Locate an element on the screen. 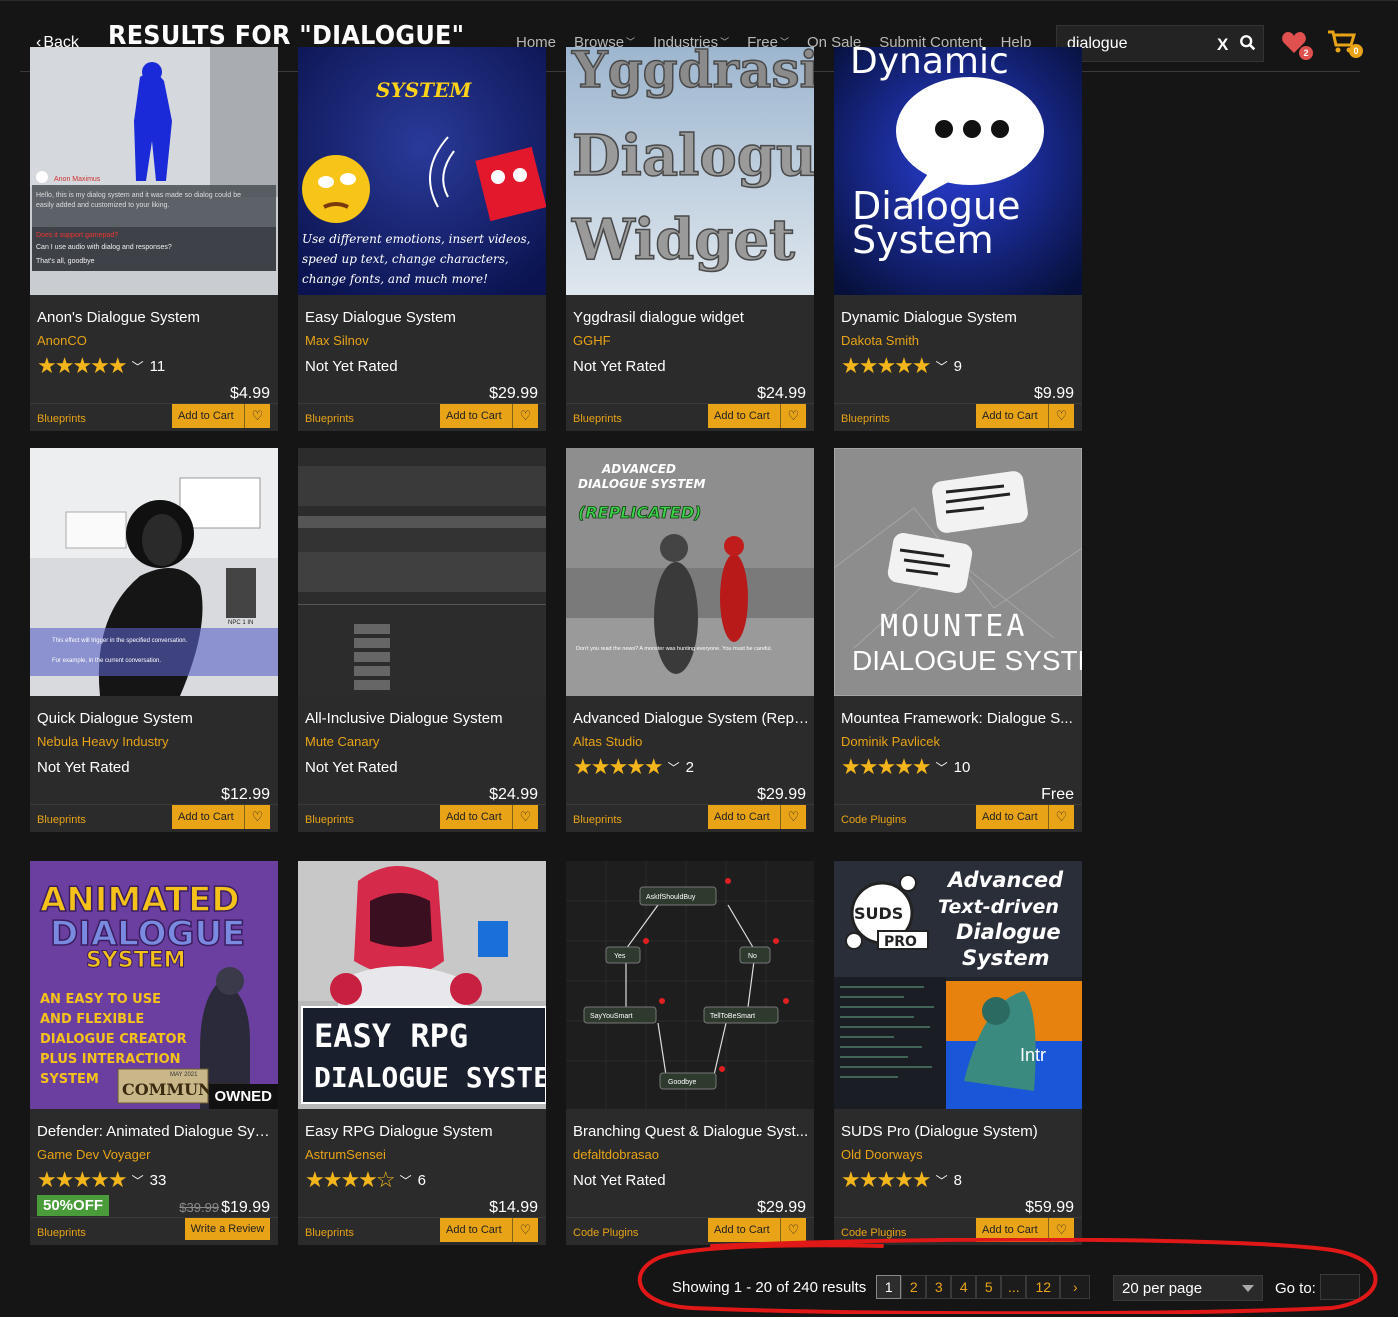 This screenshot has width=1398, height=1317. product-author: defaltdobrasao is located at coordinates (616, 1154).